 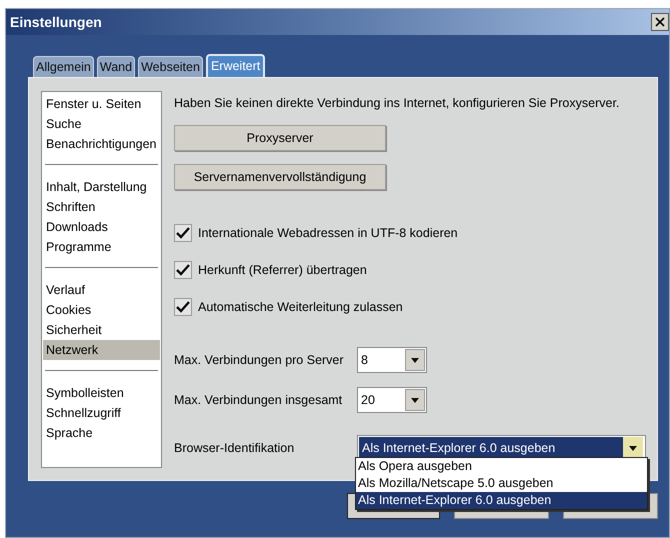 What do you see at coordinates (259, 360) in the screenshot?
I see `field-label: Max. Verbindungen pro Server` at bounding box center [259, 360].